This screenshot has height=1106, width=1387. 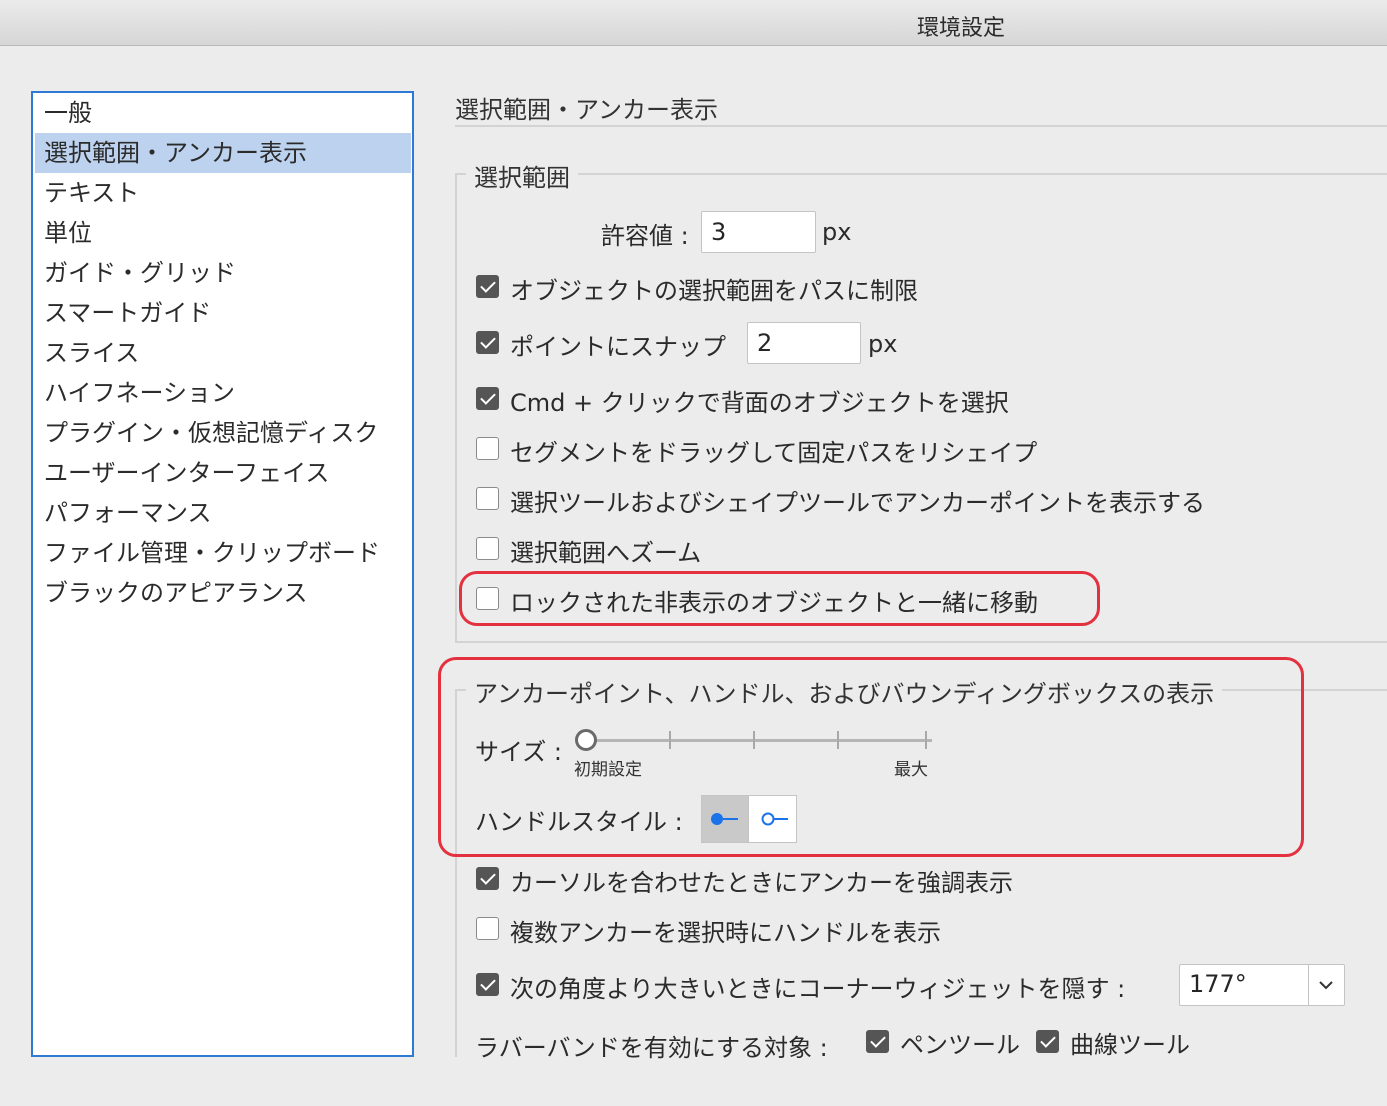 I want to click on tolerance-input: 3, so click(x=758, y=232).